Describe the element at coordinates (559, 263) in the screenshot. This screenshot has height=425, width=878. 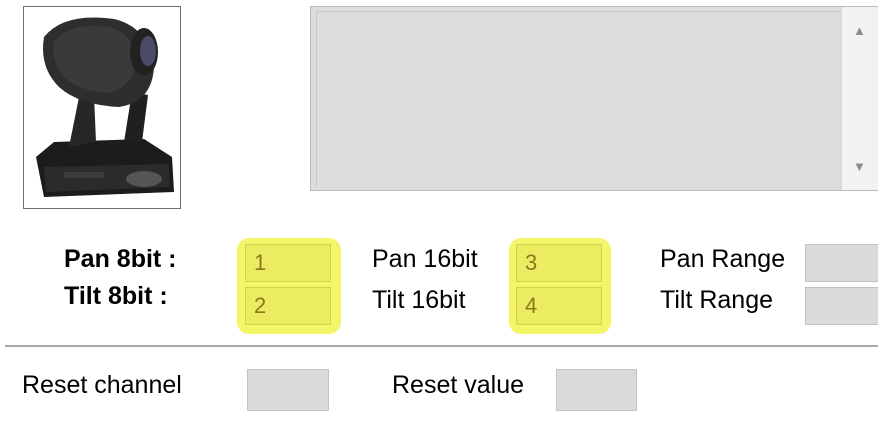
I see `pan-16bit-field: 3` at that location.